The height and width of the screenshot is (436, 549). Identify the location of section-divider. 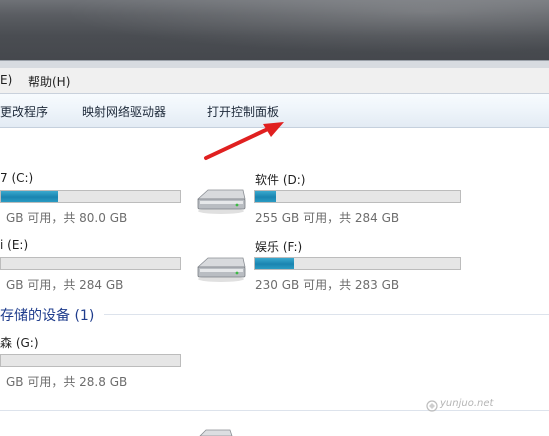
(326, 314).